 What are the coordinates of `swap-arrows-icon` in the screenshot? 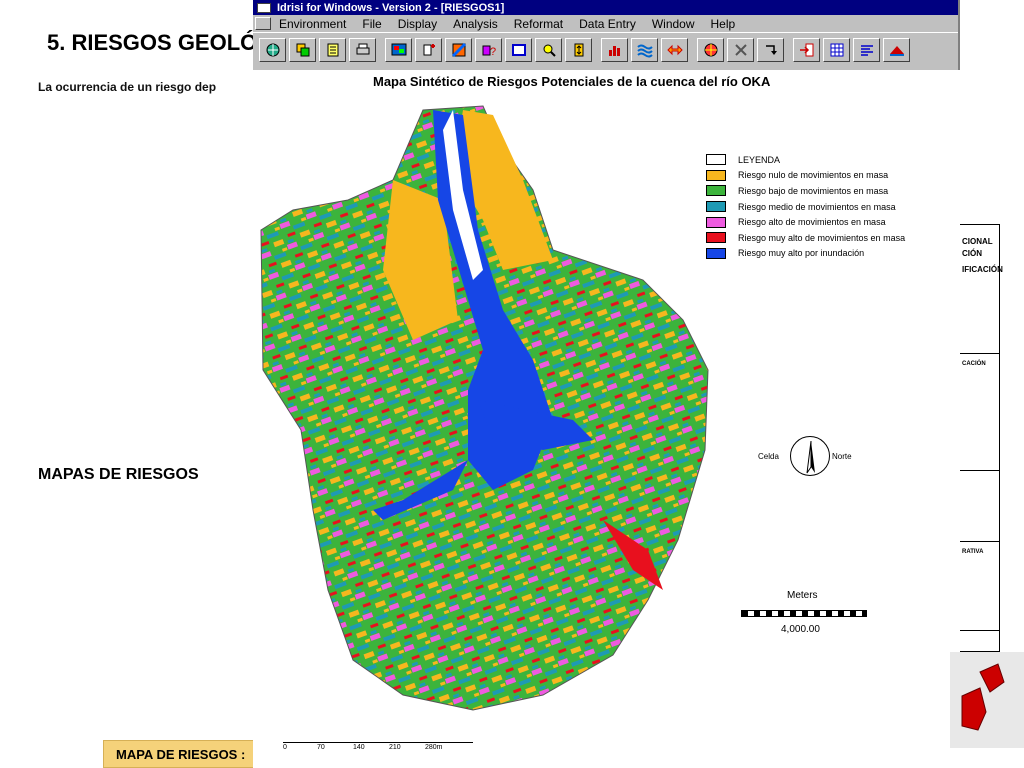 It's located at (674, 49).